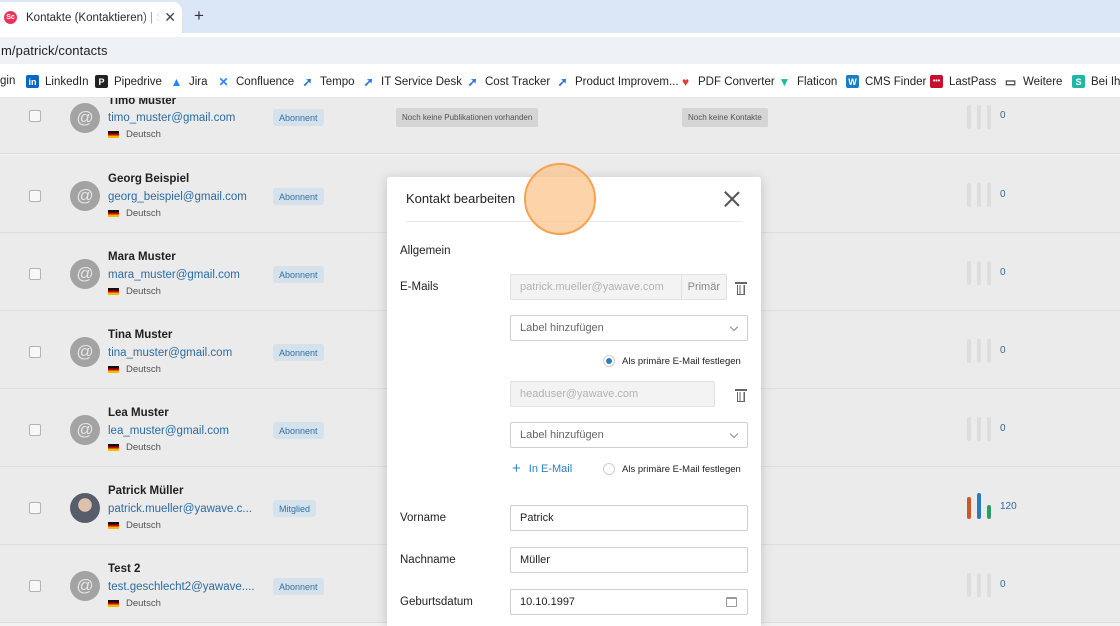  I want to click on tempo-icon: ➚, so click(307, 81).